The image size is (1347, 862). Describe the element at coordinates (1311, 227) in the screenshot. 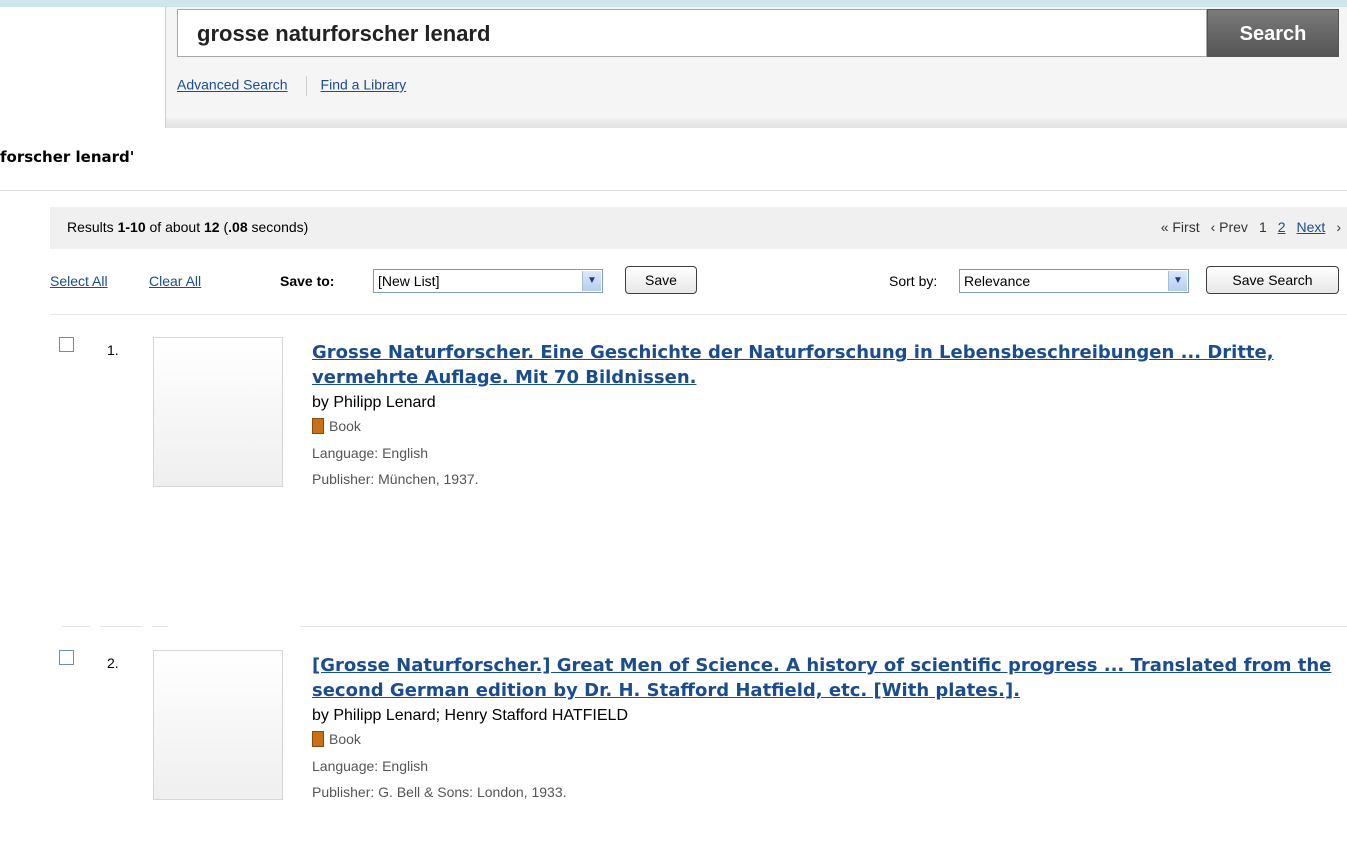

I see `pager-next: Next` at that location.